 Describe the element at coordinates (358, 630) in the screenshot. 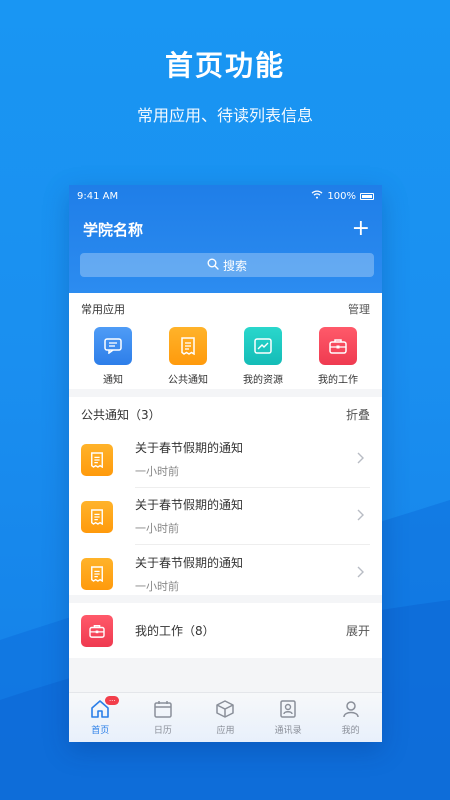

I see `expand-button: 展开` at that location.